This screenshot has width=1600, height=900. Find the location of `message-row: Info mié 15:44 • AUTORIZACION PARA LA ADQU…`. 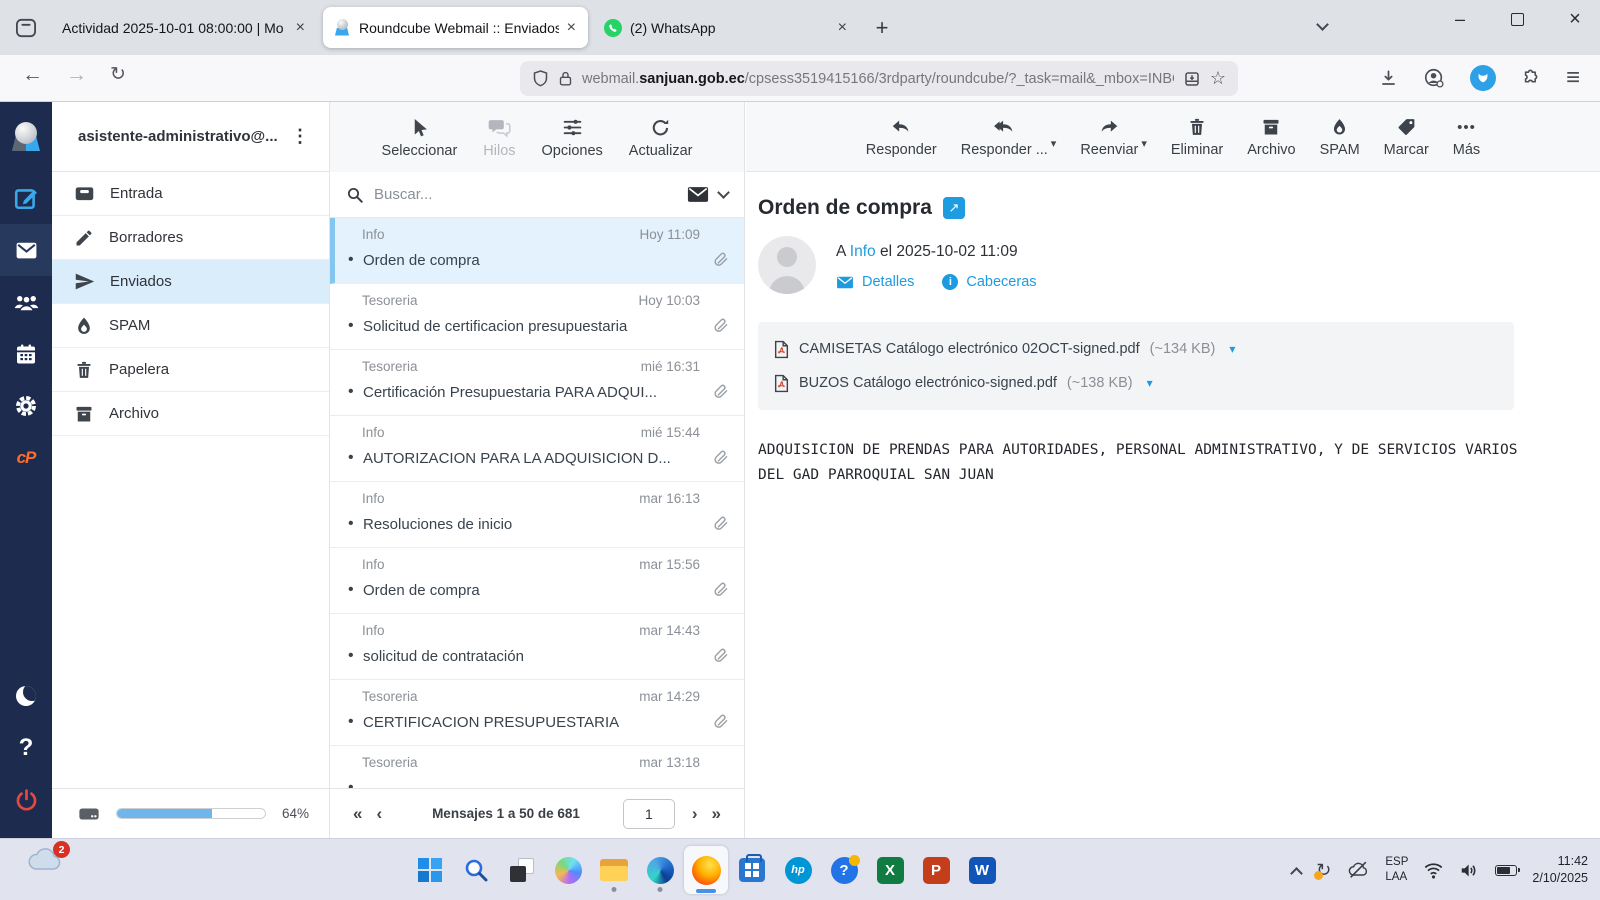

message-row: Info mié 15:44 • AUTORIZACION PARA LA ADQU… is located at coordinates (537, 449).